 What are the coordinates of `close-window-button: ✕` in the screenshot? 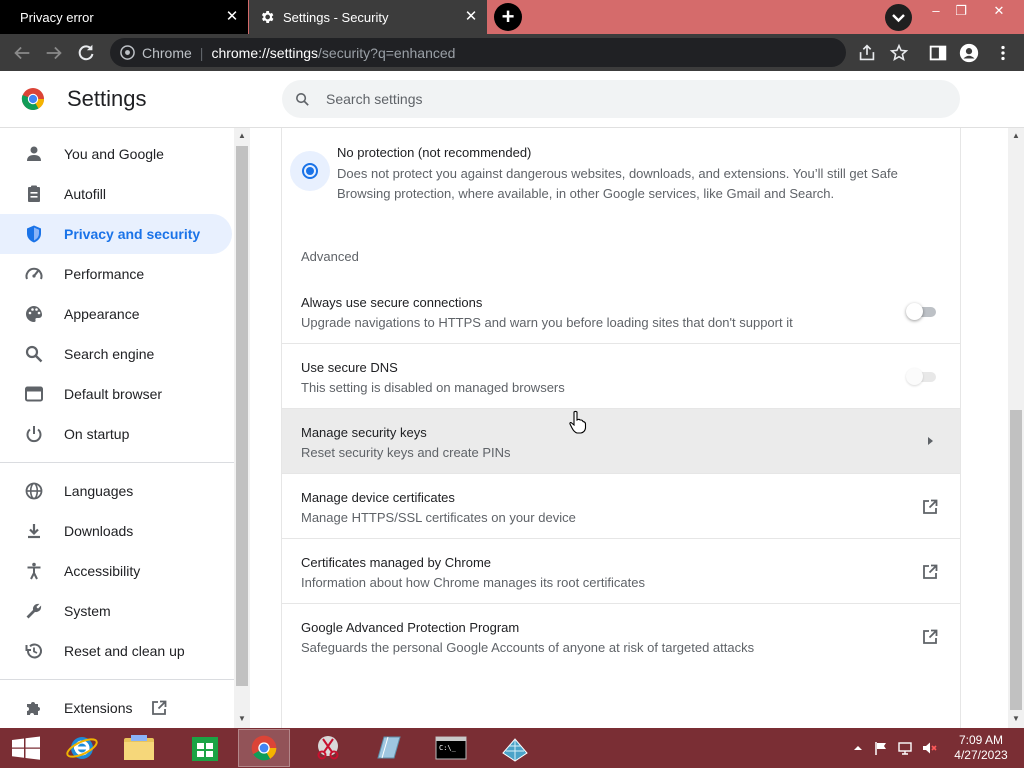 It's located at (999, 11).